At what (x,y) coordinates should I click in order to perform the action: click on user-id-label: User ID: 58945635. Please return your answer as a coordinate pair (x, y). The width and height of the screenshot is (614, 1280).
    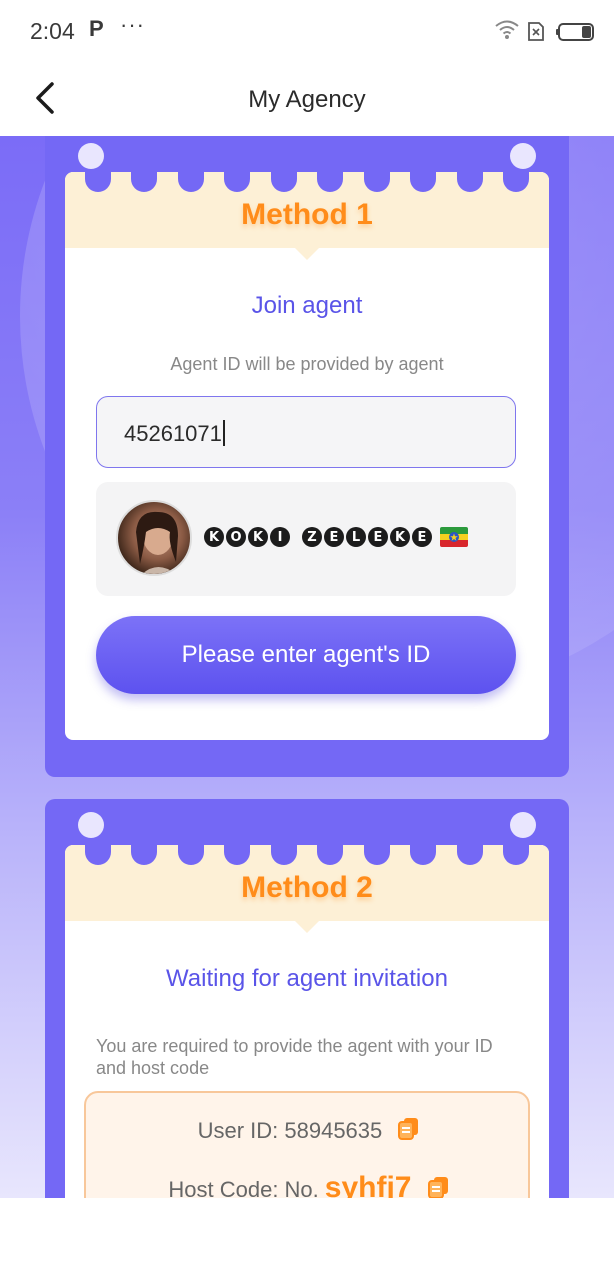
    Looking at the image, I should click on (290, 1130).